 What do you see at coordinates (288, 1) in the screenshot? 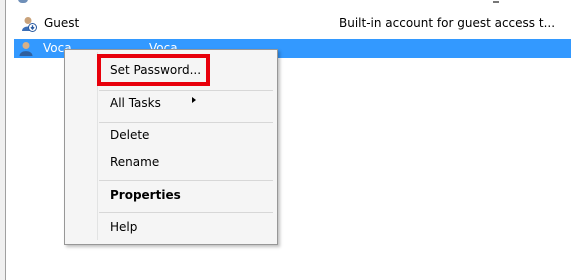
I see `partially-visible-row` at bounding box center [288, 1].